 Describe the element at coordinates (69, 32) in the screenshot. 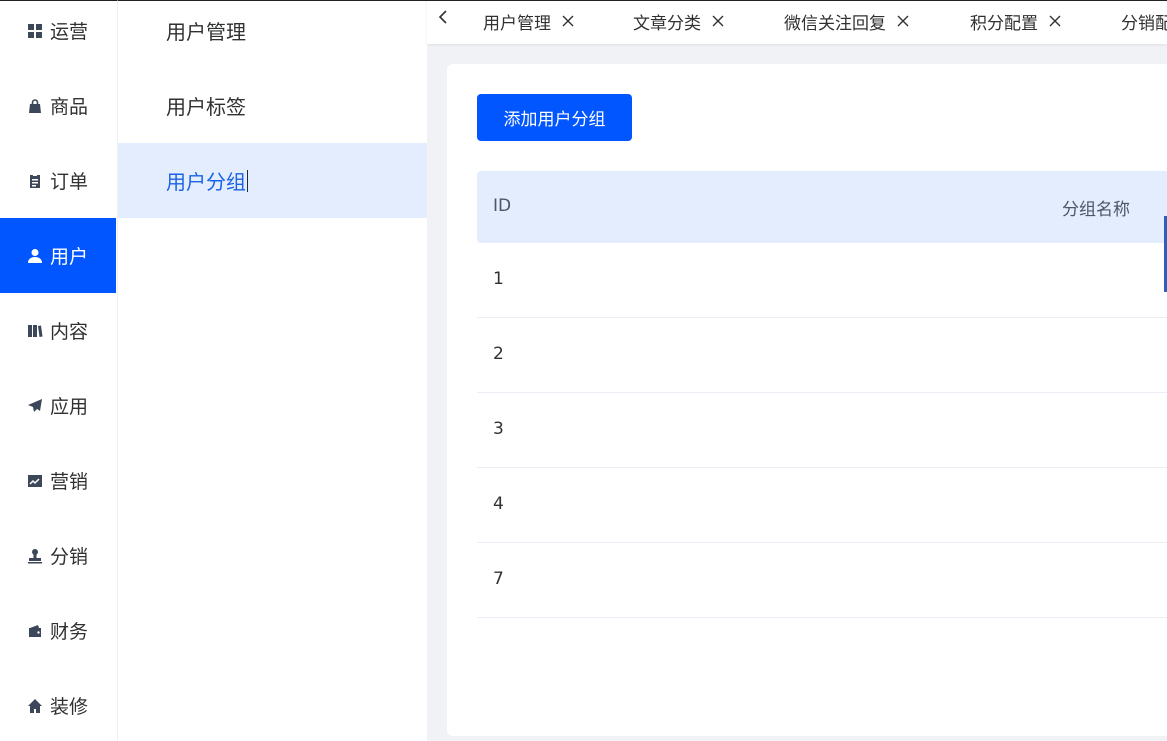

I see `main-nav-label: 运营` at that location.